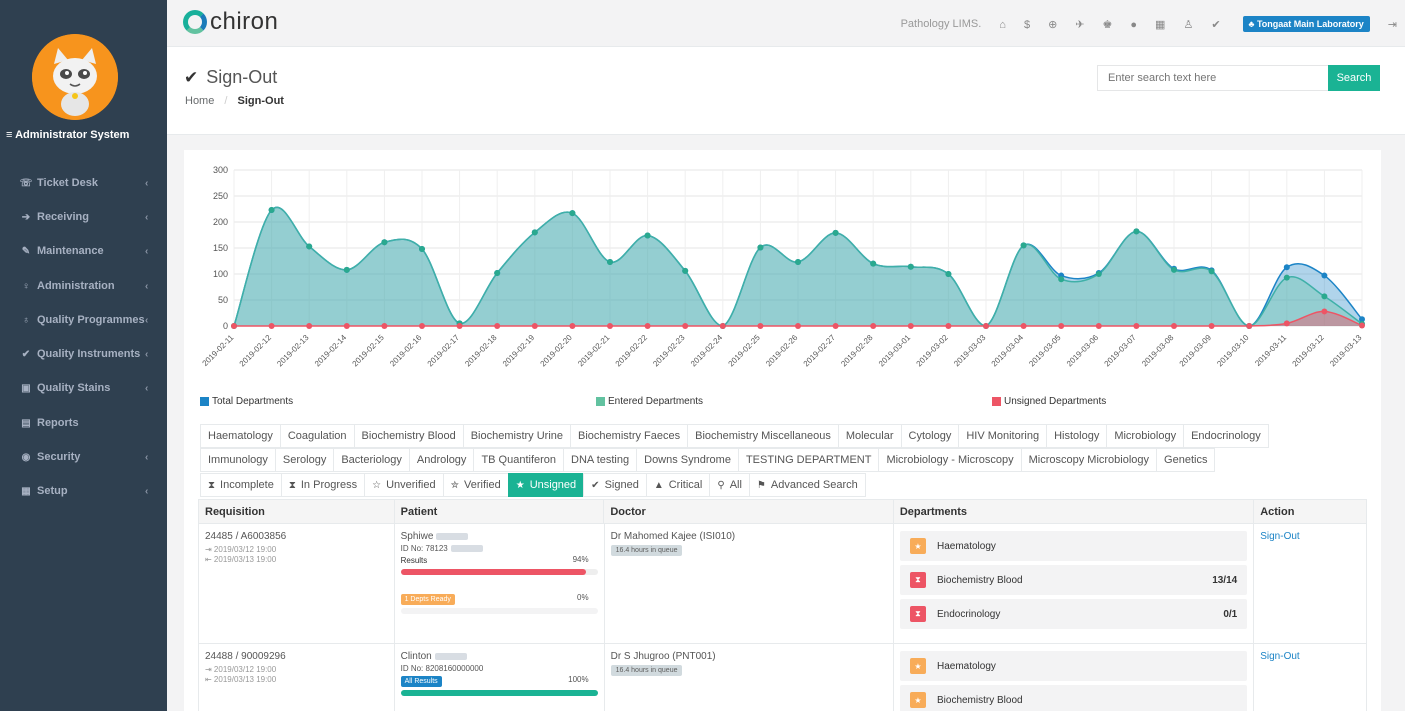  I want to click on dollar-icon: $, so click(1027, 25).